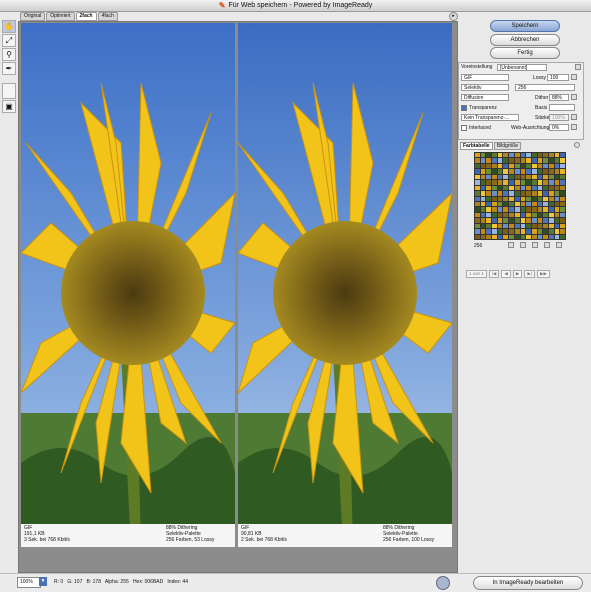  I want to click on settings-menu-icon, so click(578, 67).